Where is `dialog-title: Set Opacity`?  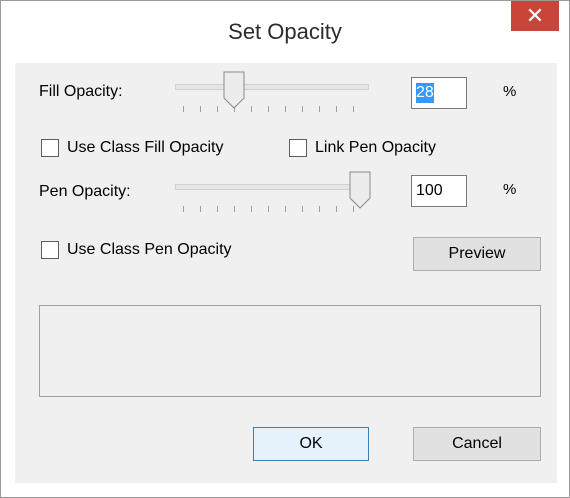 dialog-title: Set Opacity is located at coordinates (285, 31).